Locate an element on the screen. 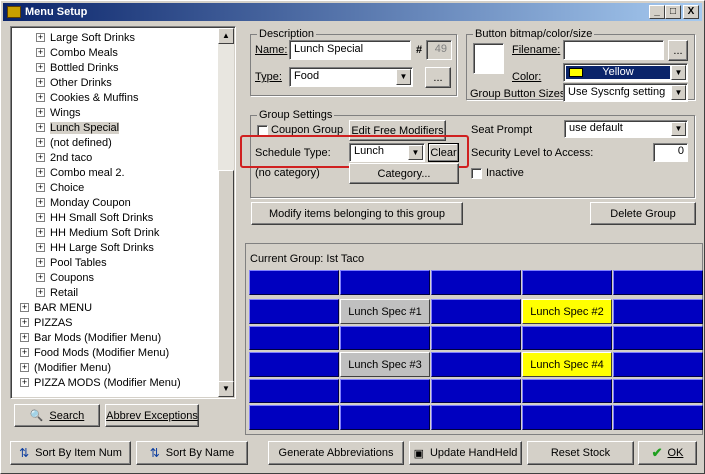 The height and width of the screenshot is (474, 705). tree-item: + Combo Meals is located at coordinates (77, 52).